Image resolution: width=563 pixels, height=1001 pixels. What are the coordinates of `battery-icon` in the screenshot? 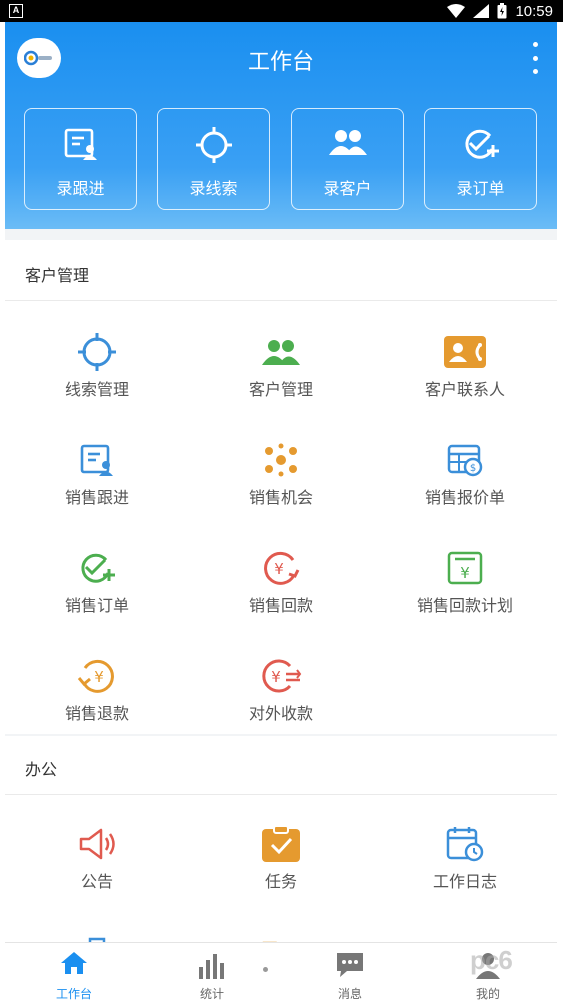 It's located at (502, 11).